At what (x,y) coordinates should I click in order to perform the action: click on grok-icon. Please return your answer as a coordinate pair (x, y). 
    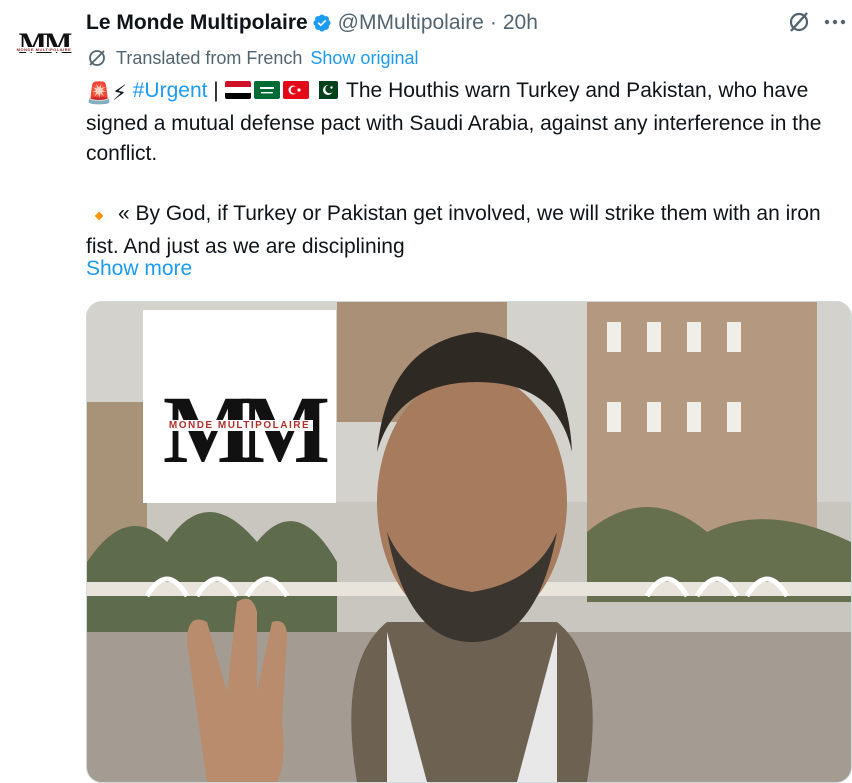
    Looking at the image, I should click on (799, 22).